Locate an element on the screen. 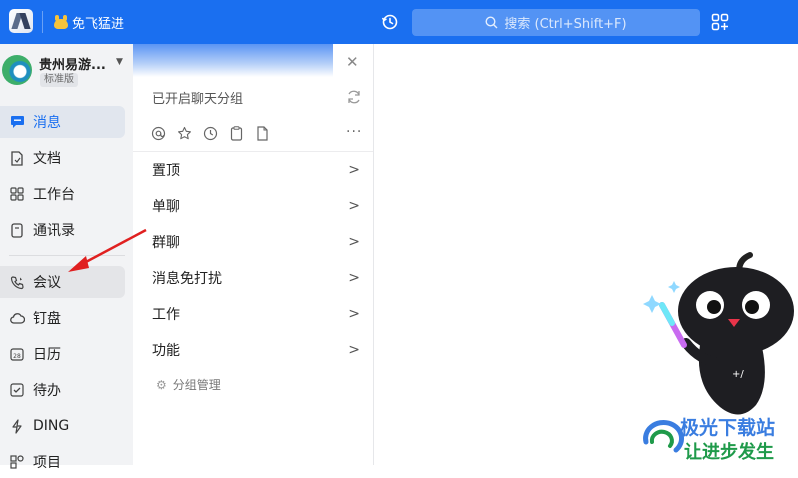 Image resolution: width=798 pixels, height=478 pixels. sidebar-item-label: 项目 is located at coordinates (47, 463).